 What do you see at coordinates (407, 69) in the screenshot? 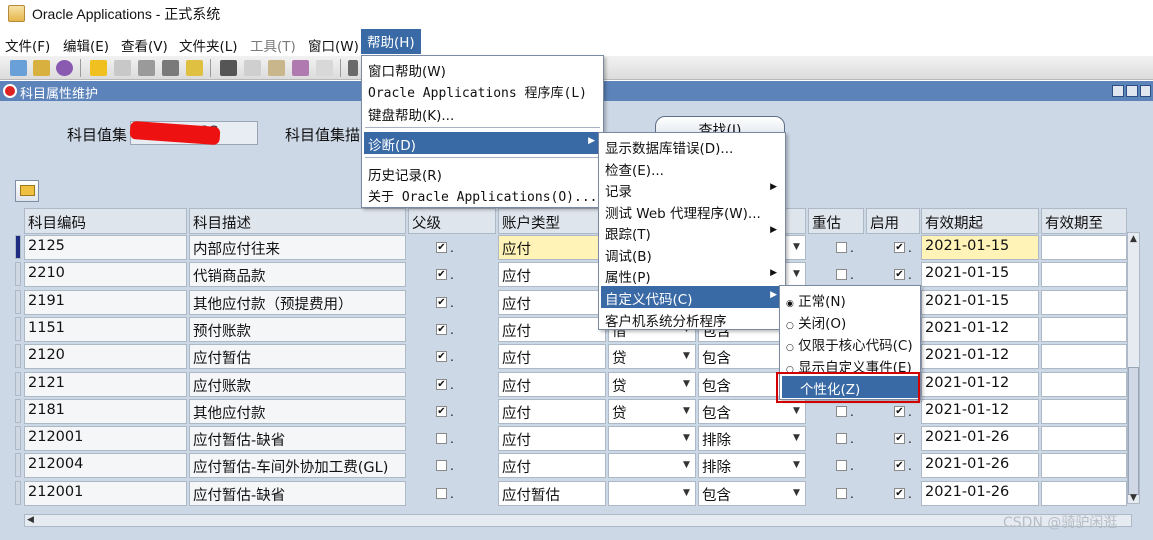
I see `help-menu-window-help: 窗口帮助(W)` at bounding box center [407, 69].